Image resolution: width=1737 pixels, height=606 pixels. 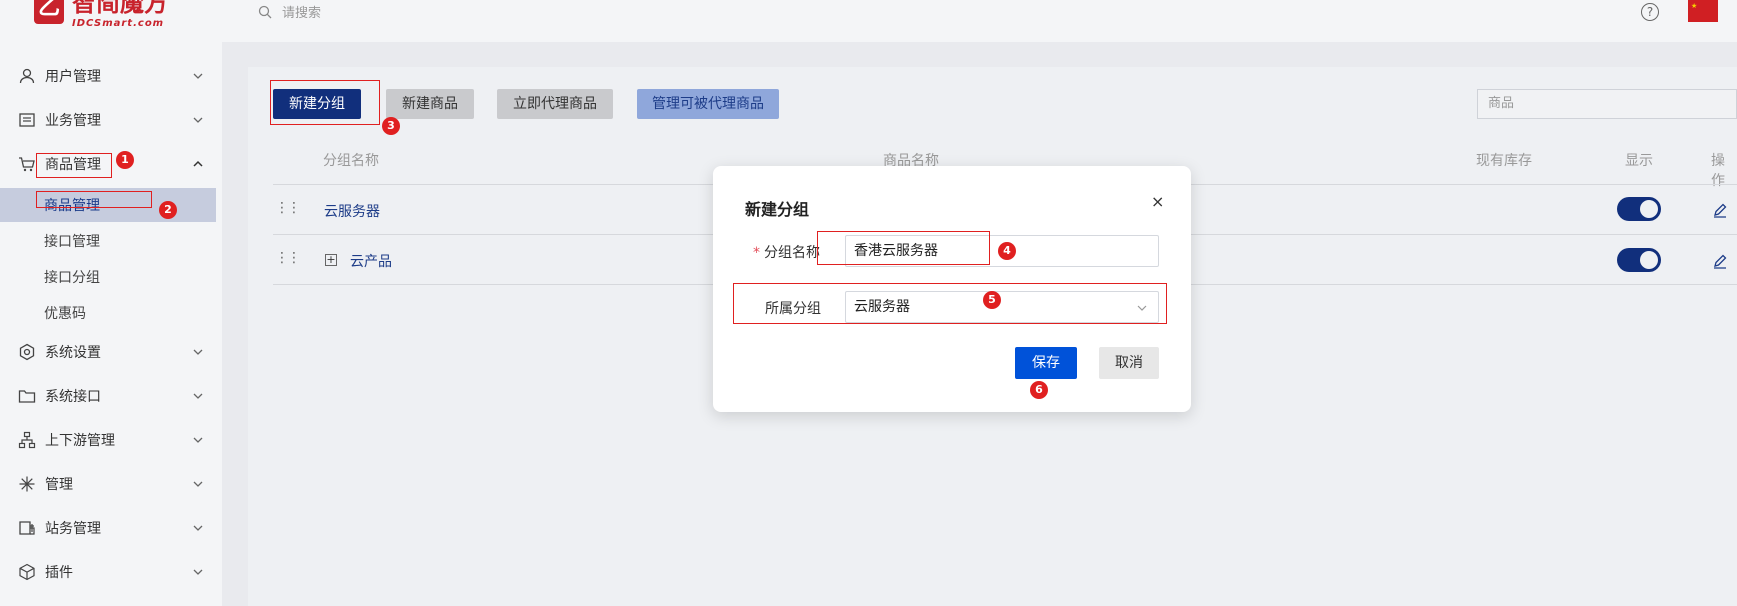 I want to click on network-icon, so click(x=27, y=440).